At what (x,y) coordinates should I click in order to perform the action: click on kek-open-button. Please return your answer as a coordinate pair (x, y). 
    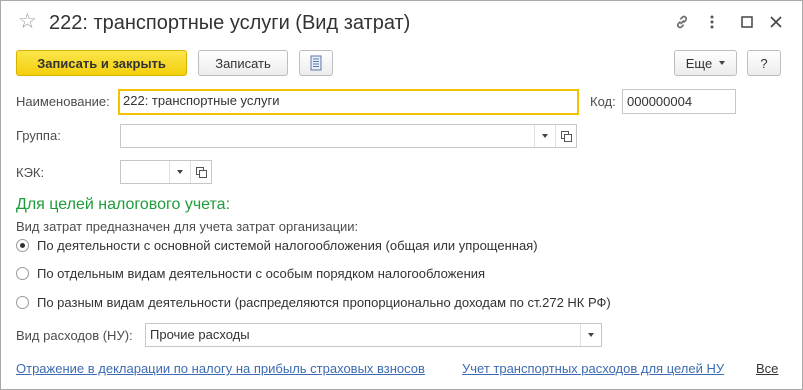
    Looking at the image, I should click on (200, 172).